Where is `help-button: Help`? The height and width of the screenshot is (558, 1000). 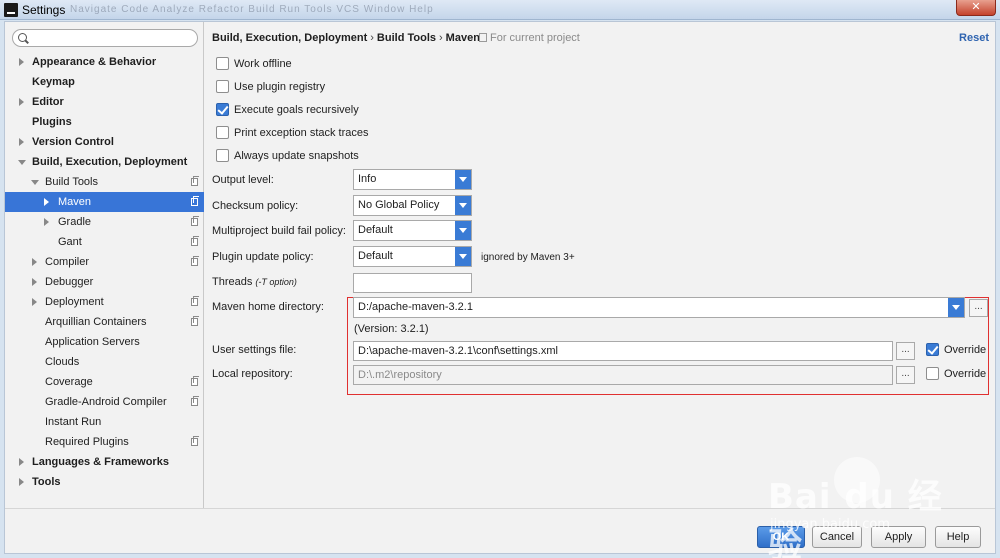
help-button: Help is located at coordinates (958, 537).